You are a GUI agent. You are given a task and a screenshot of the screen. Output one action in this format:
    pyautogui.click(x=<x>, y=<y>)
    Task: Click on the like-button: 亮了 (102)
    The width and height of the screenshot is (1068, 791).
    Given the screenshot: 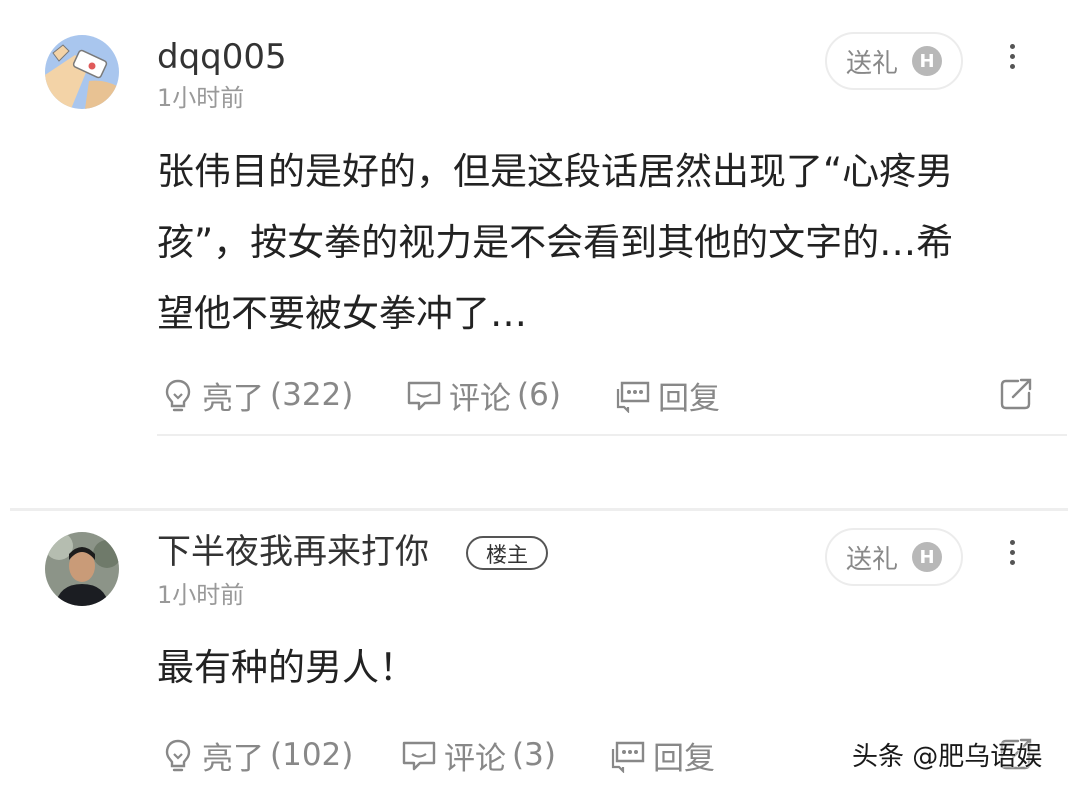 What is the action you would take?
    pyautogui.click(x=256, y=755)
    